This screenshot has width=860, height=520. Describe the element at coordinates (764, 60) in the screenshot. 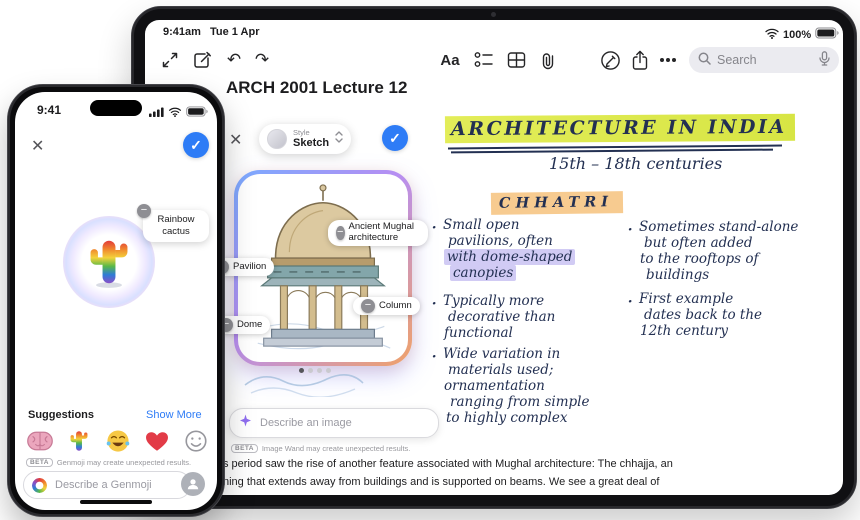

I see `search-field: Search` at that location.